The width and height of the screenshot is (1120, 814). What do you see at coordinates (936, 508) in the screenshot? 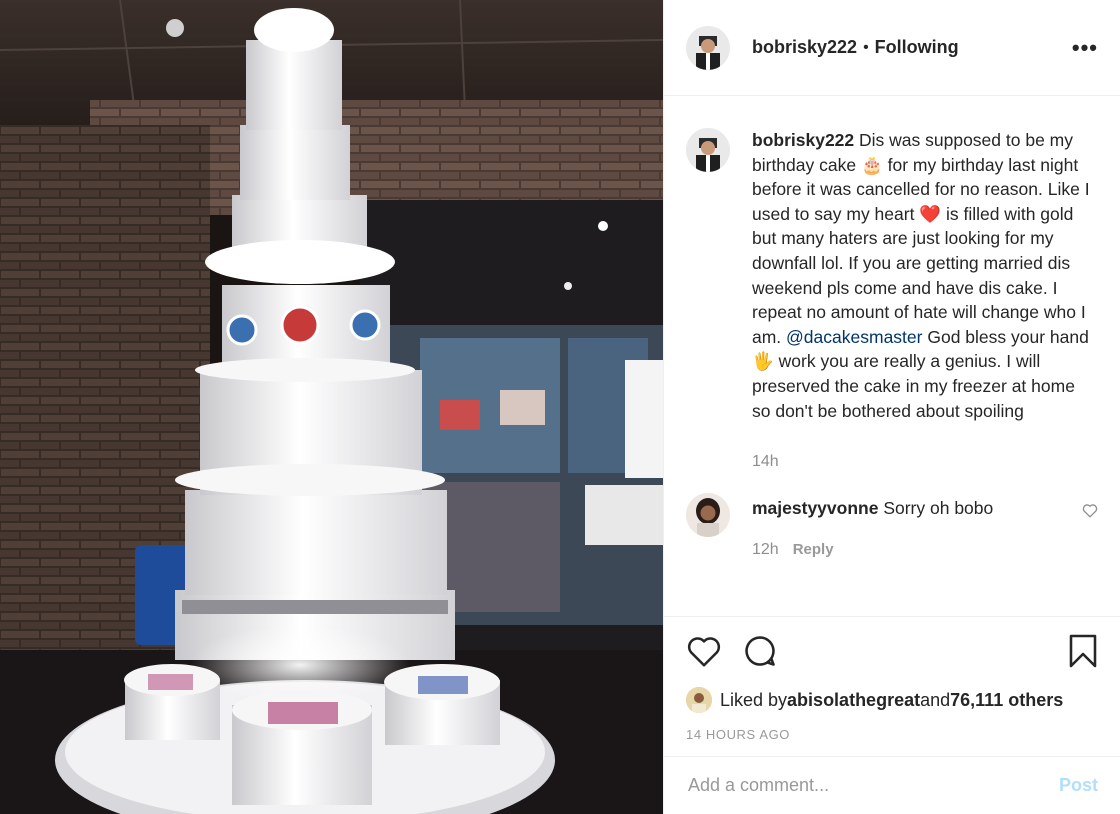
I see `comment-body: Sorry oh bobo` at bounding box center [936, 508].